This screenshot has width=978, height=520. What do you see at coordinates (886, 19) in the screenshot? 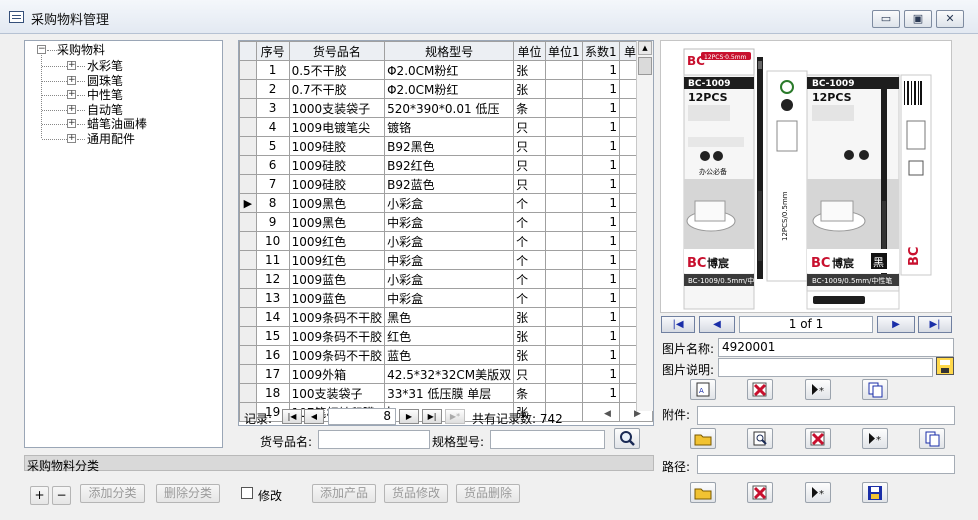
I see `minimize-button: ▭` at bounding box center [886, 19].